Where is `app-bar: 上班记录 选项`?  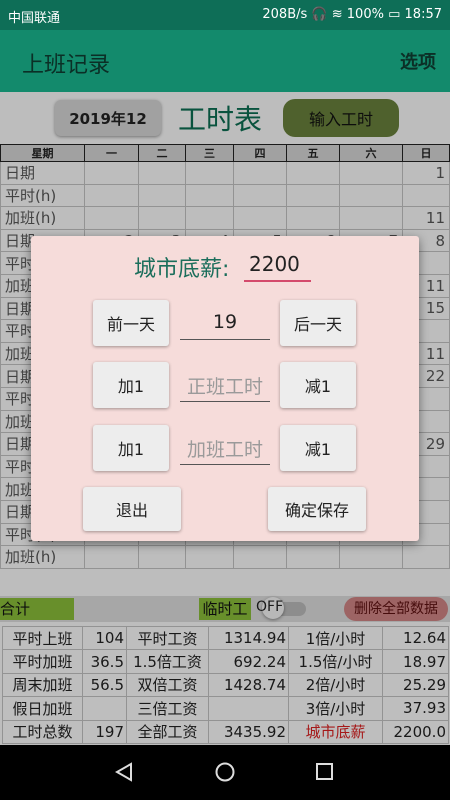
app-bar: 上班记录 选项 is located at coordinates (225, 61).